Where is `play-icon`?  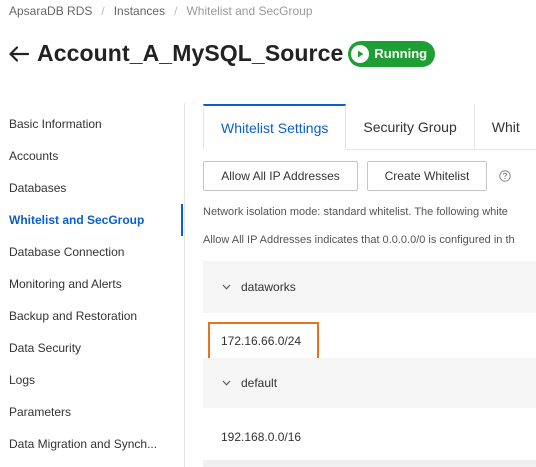
play-icon is located at coordinates (360, 53).